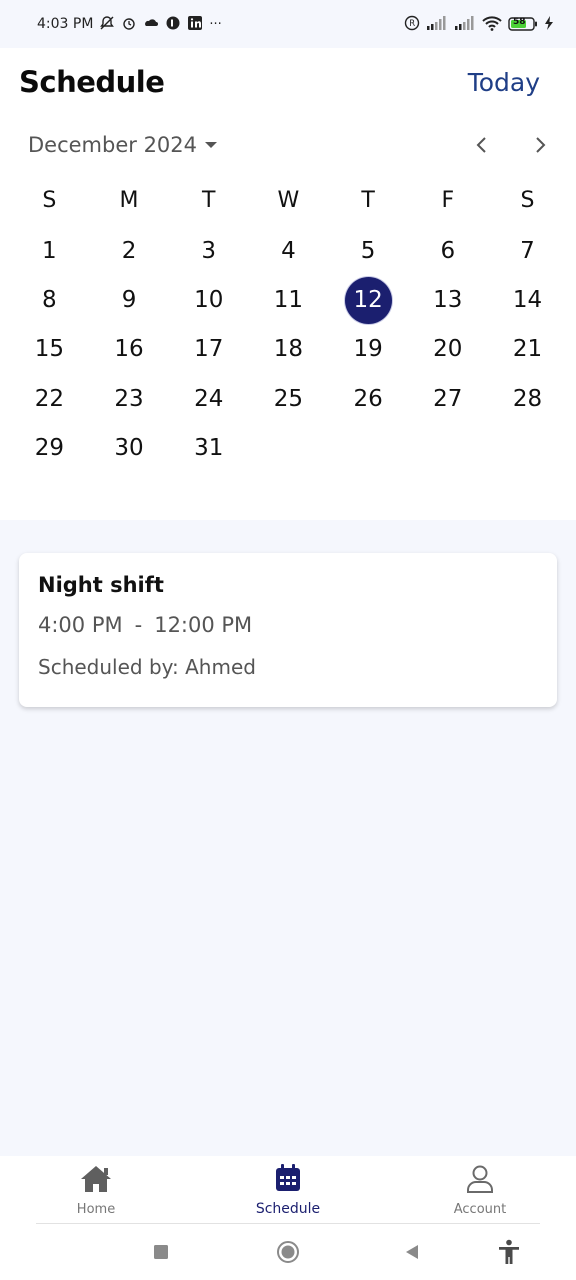  I want to click on calendar-day: 15, so click(50, 349).